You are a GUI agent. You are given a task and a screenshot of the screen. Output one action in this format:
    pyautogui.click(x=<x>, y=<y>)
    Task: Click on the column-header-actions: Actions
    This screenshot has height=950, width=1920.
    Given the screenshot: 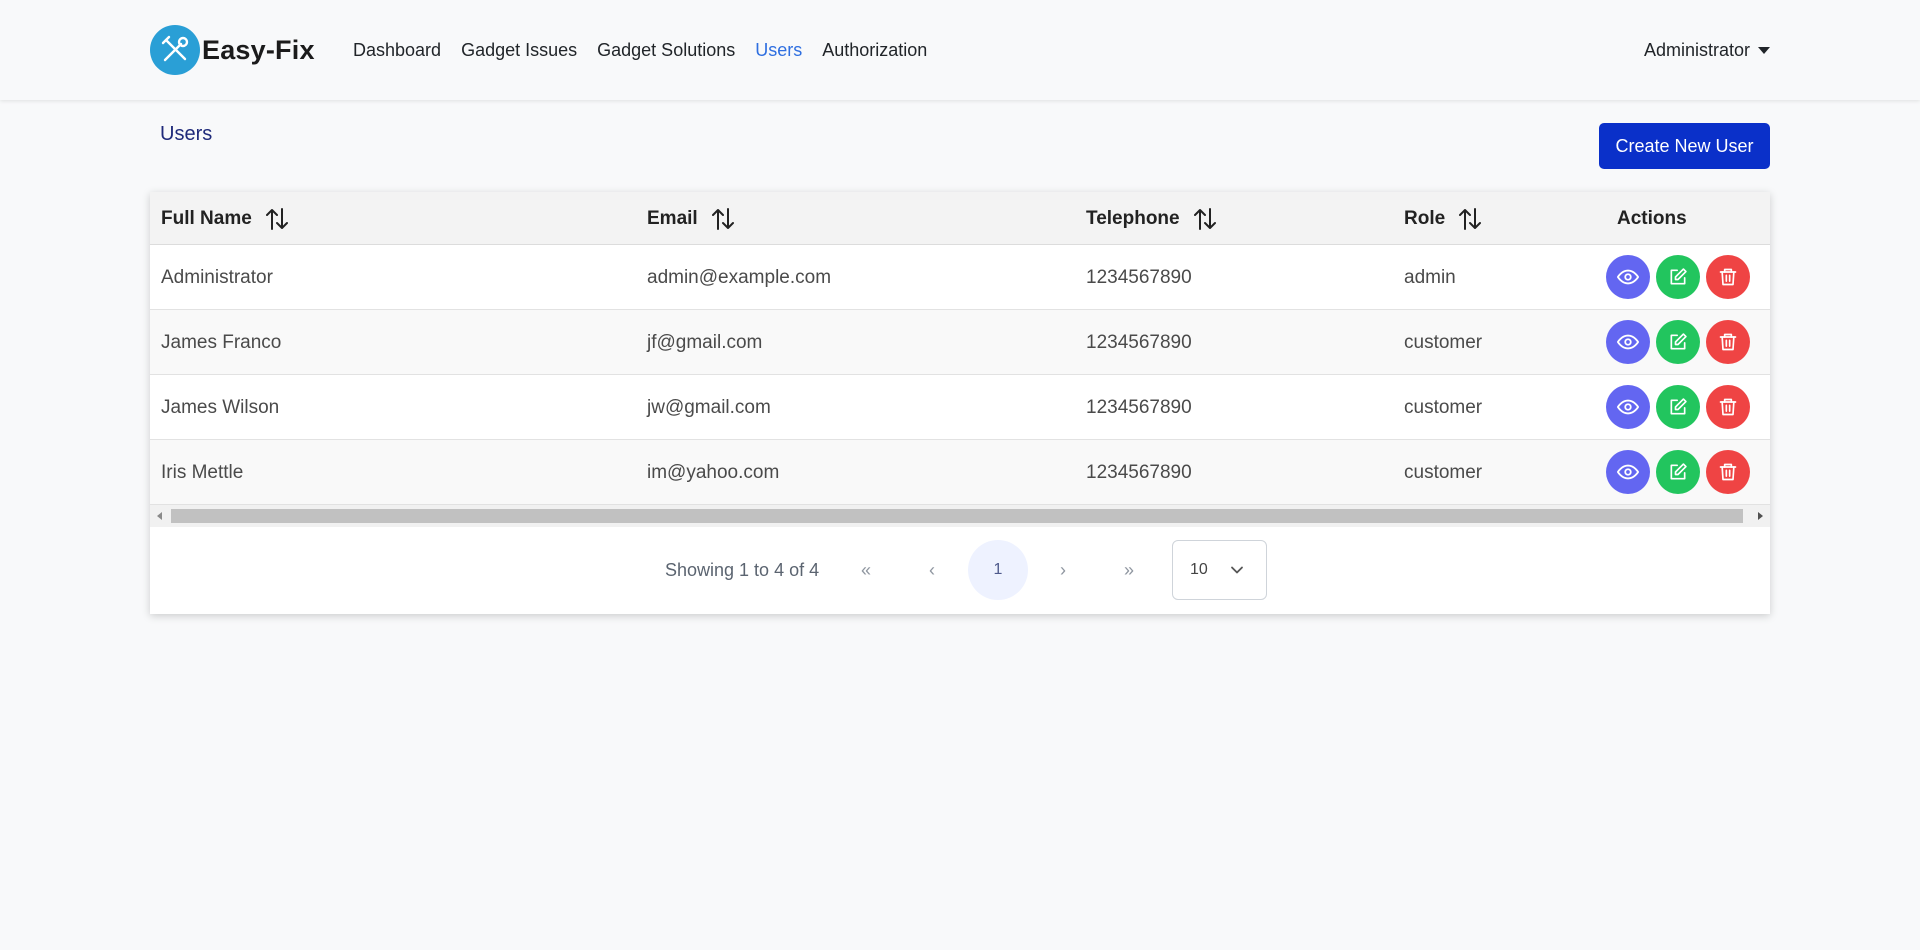 What is the action you would take?
    pyautogui.click(x=1652, y=218)
    